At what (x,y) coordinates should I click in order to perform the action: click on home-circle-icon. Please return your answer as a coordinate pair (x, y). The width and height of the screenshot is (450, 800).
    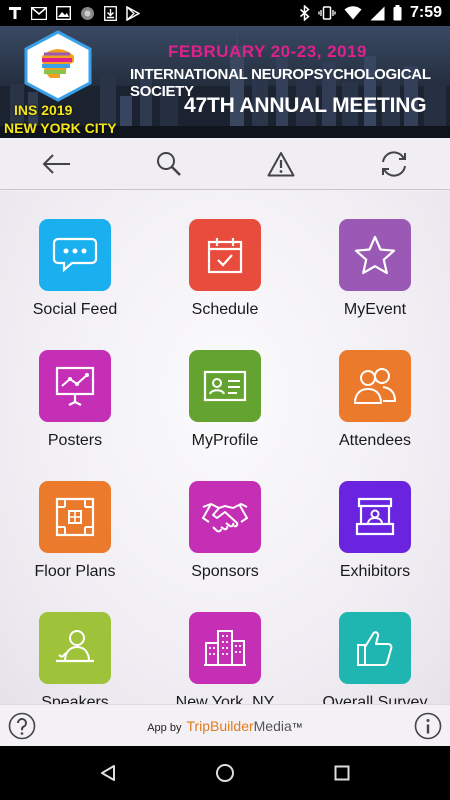
    Looking at the image, I should click on (224, 773).